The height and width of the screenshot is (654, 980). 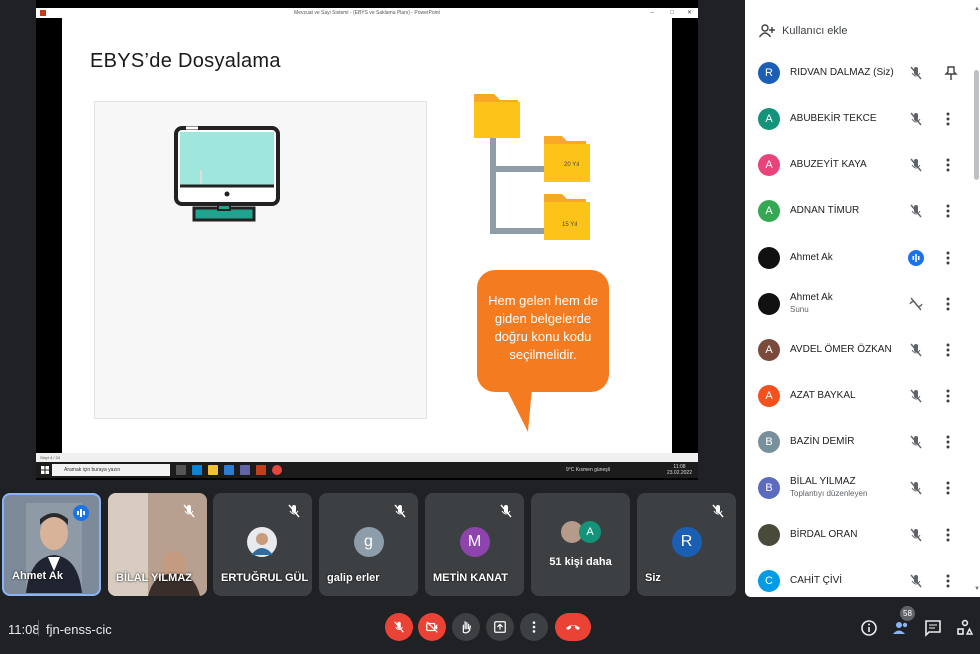 What do you see at coordinates (950, 73) in the screenshot?
I see `pin-icon` at bounding box center [950, 73].